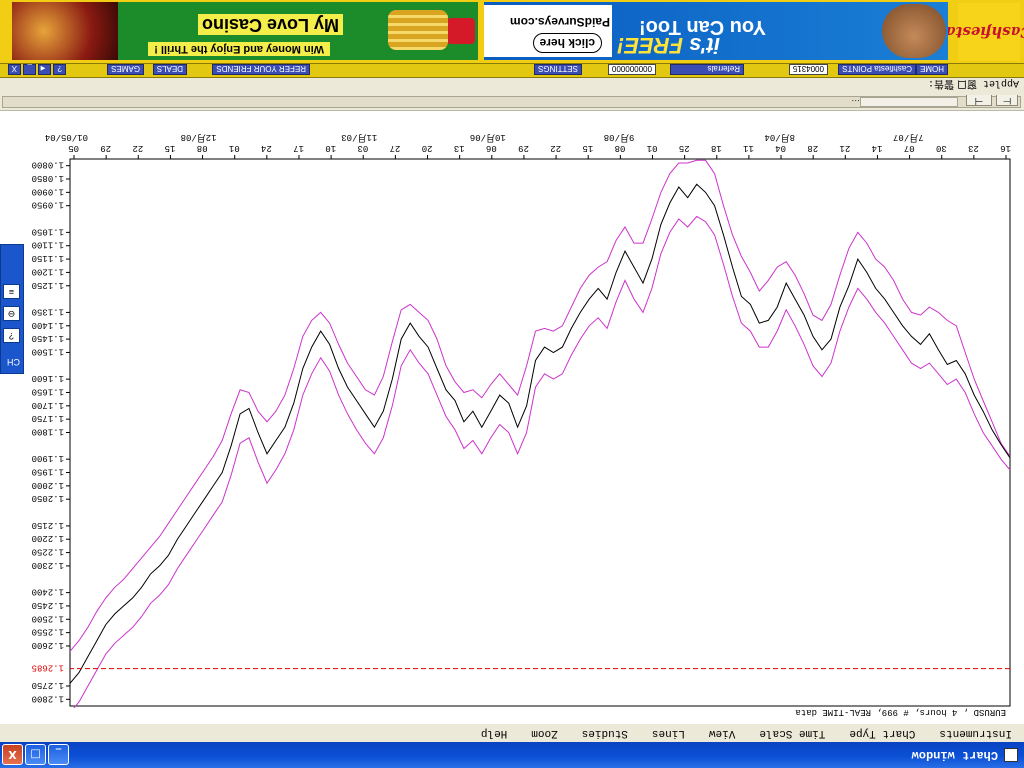 This screenshot has width=1024, height=768. I want to click on menu-chart-type: Chart Type, so click(882, 733).